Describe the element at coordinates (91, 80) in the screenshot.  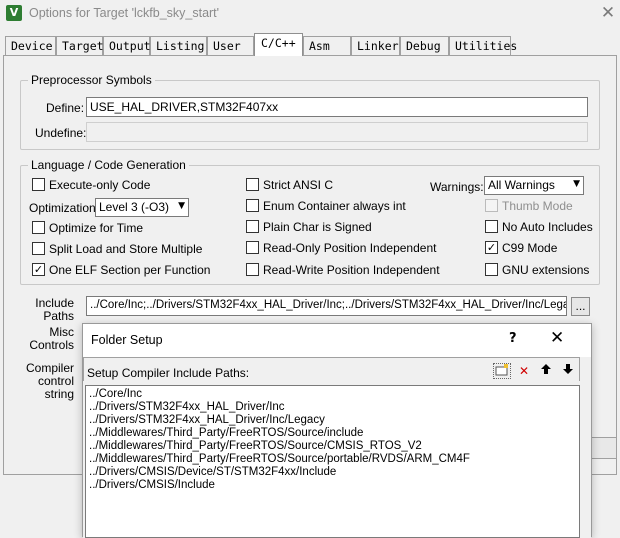
I see `preprocessor-group-label: Preprocessor Symbols` at that location.